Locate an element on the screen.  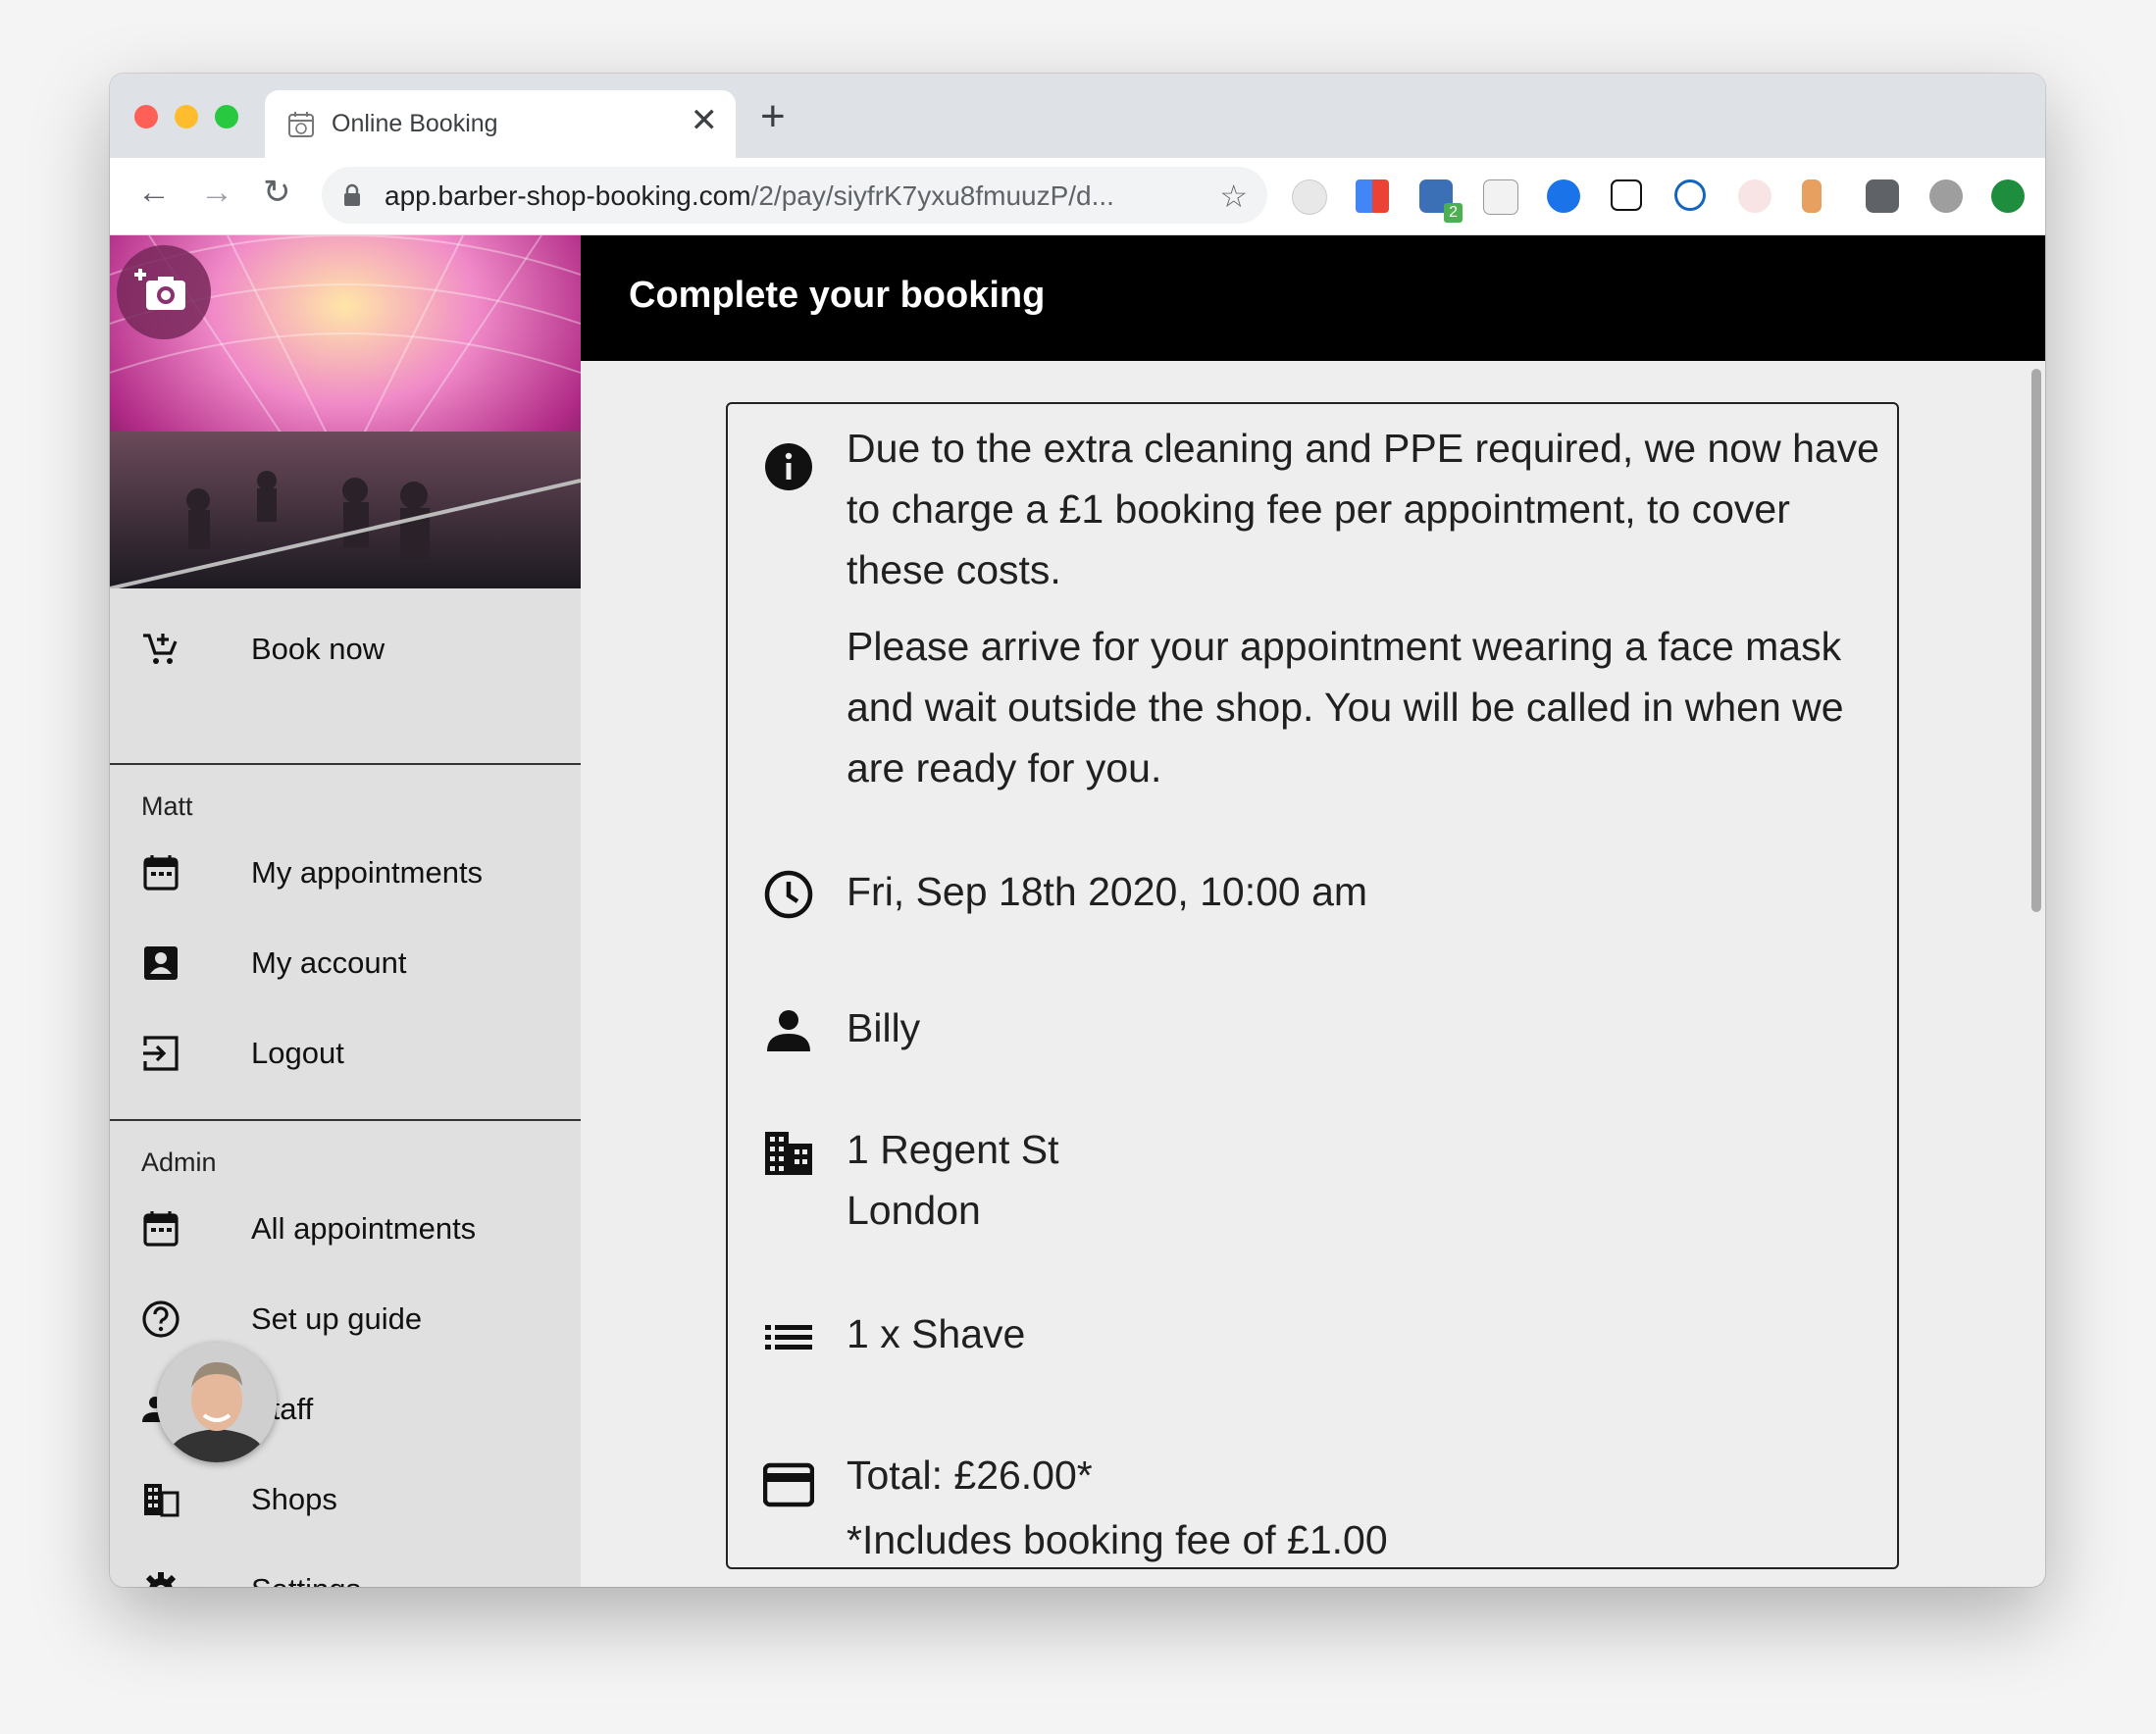
tab-close-icon: ✕ is located at coordinates (705, 120).